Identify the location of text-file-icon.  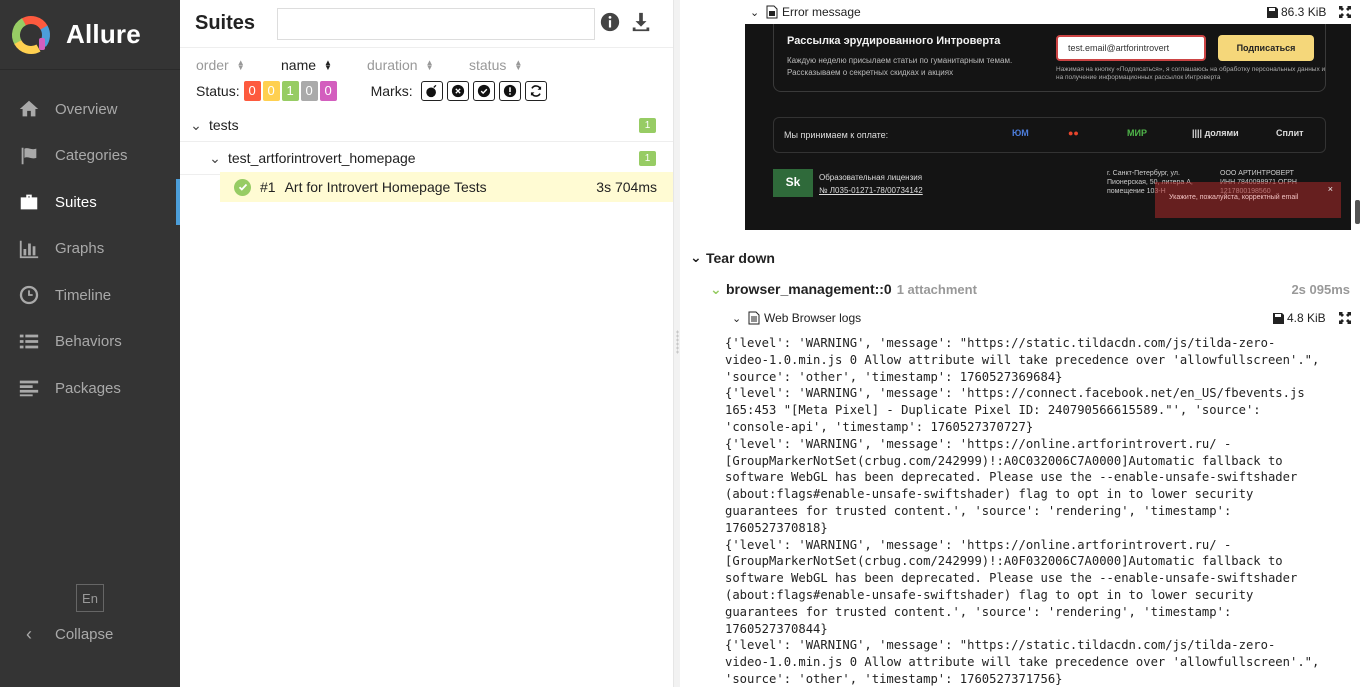
(754, 318).